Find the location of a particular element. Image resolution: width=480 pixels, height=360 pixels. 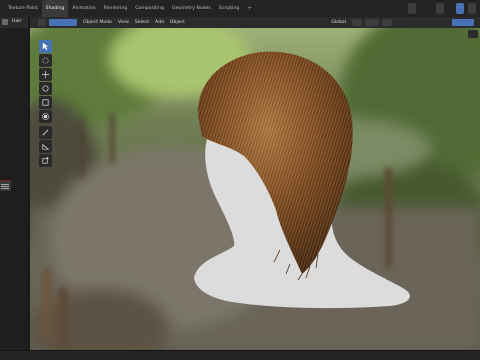

view-layer-selector is located at coordinates (440, 8).